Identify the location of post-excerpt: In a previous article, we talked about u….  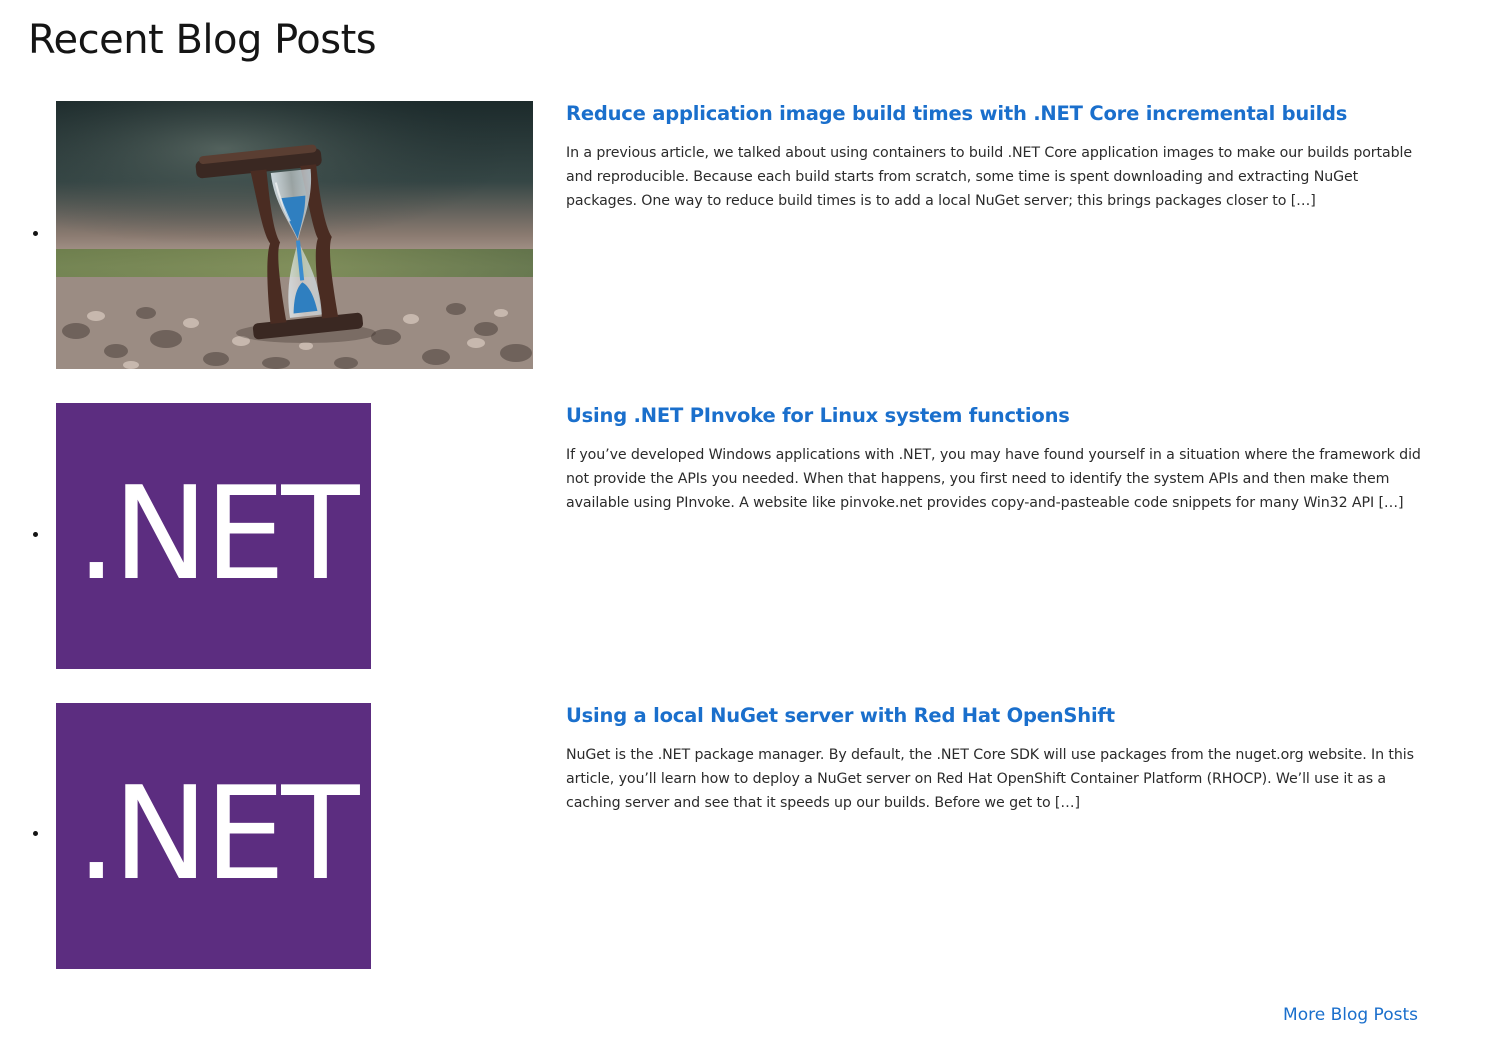
(989, 177).